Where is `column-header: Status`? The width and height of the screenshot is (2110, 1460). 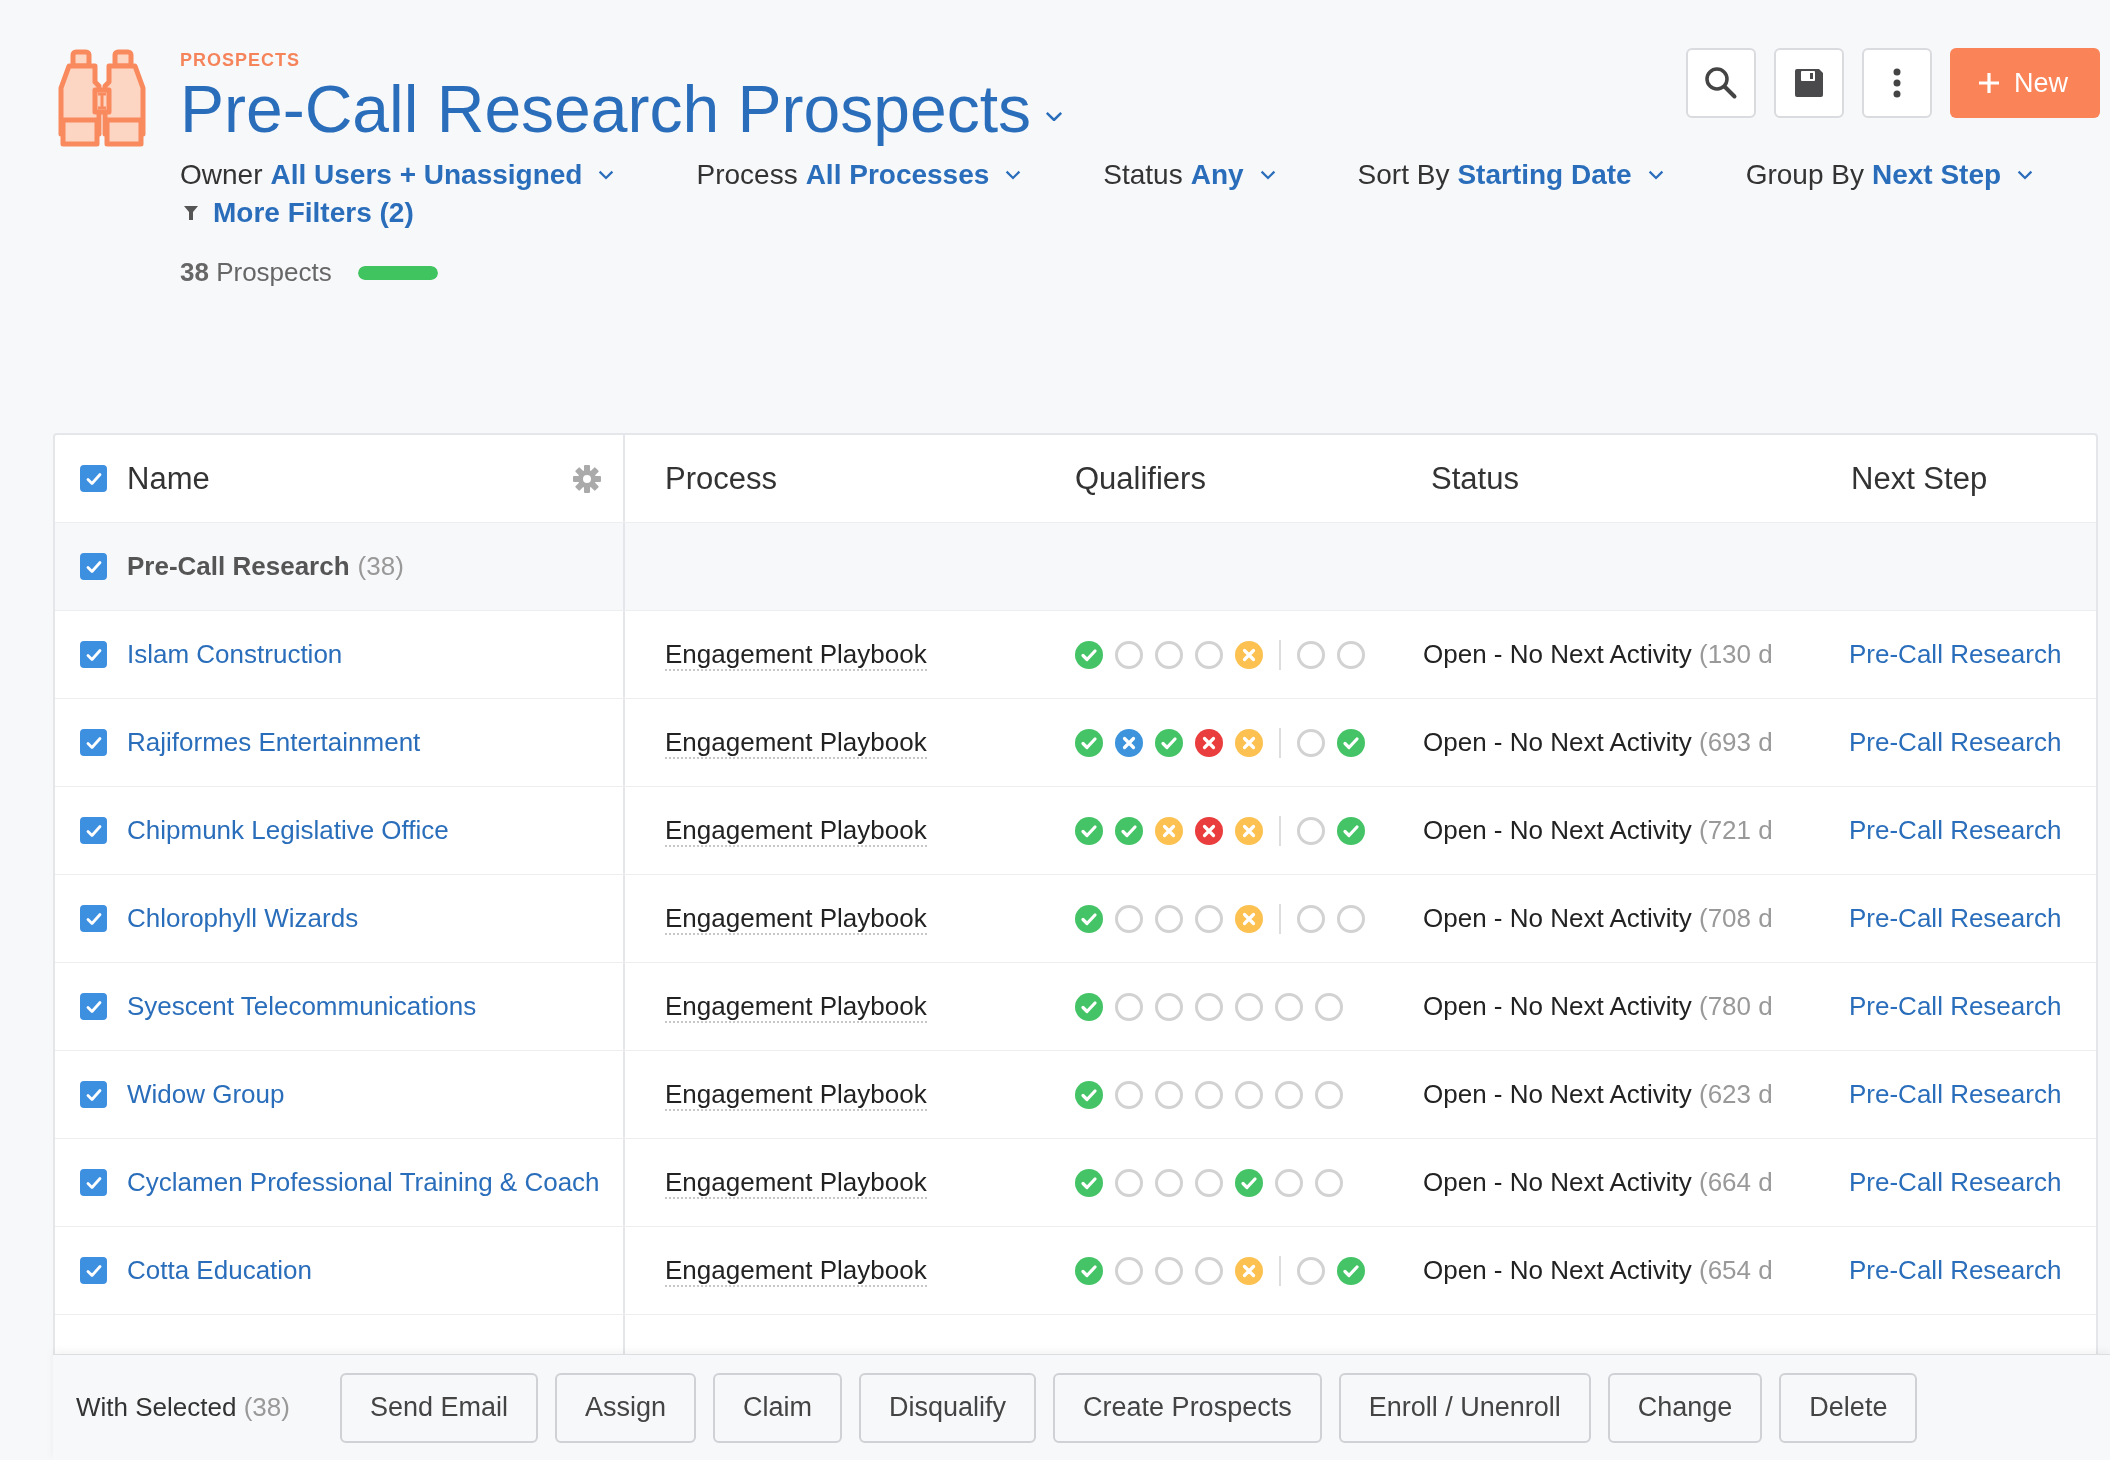 column-header: Status is located at coordinates (1475, 478).